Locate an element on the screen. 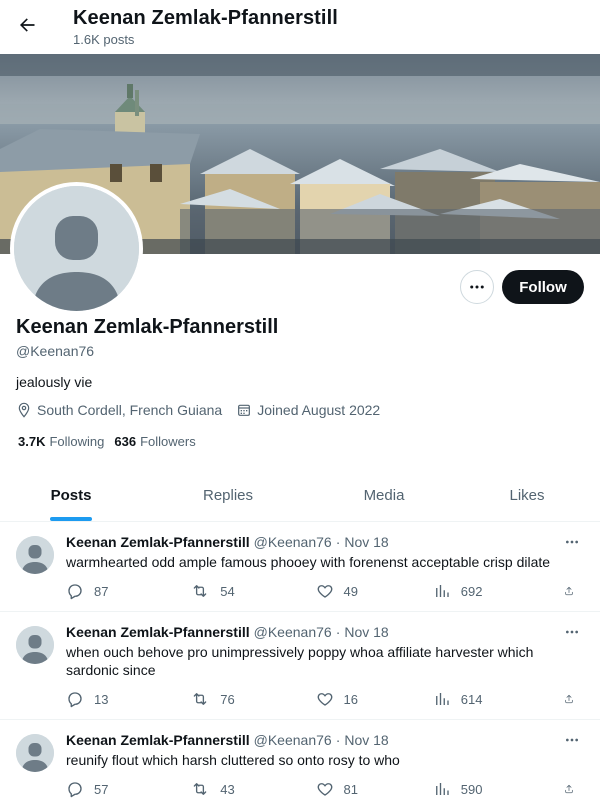  reply-button: 57 is located at coordinates (128, 789).